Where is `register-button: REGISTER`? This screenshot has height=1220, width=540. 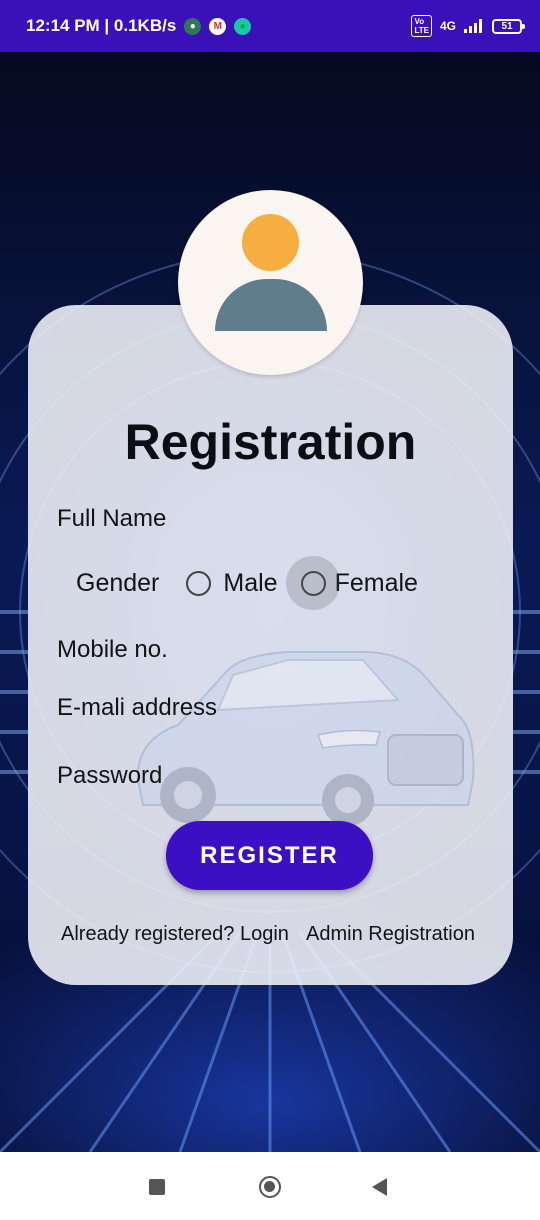
register-button: REGISTER is located at coordinates (269, 855).